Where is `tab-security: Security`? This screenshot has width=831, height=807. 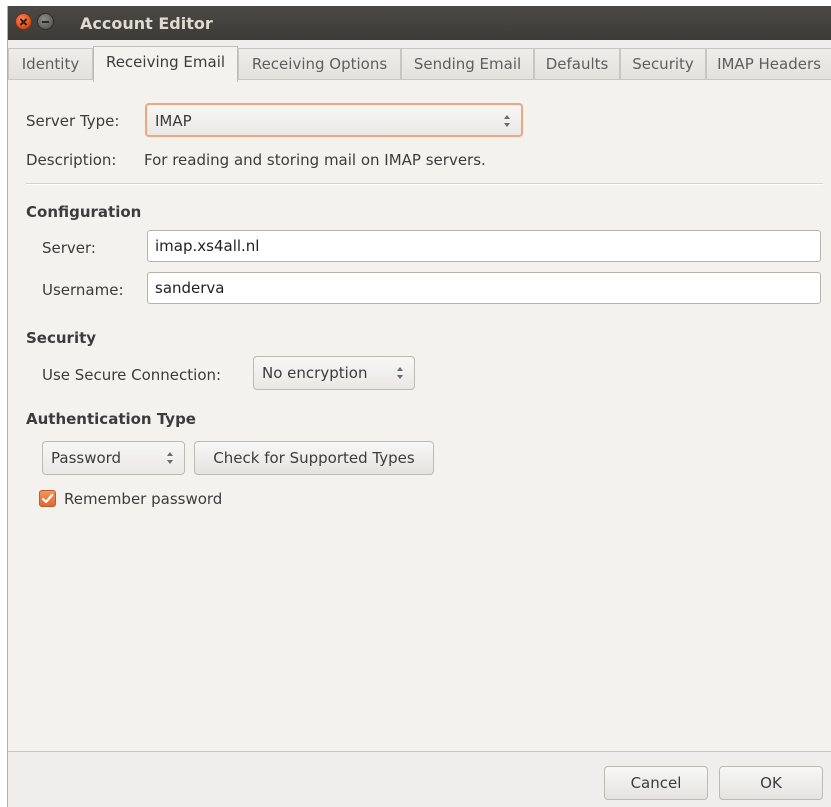
tab-security: Security is located at coordinates (663, 64).